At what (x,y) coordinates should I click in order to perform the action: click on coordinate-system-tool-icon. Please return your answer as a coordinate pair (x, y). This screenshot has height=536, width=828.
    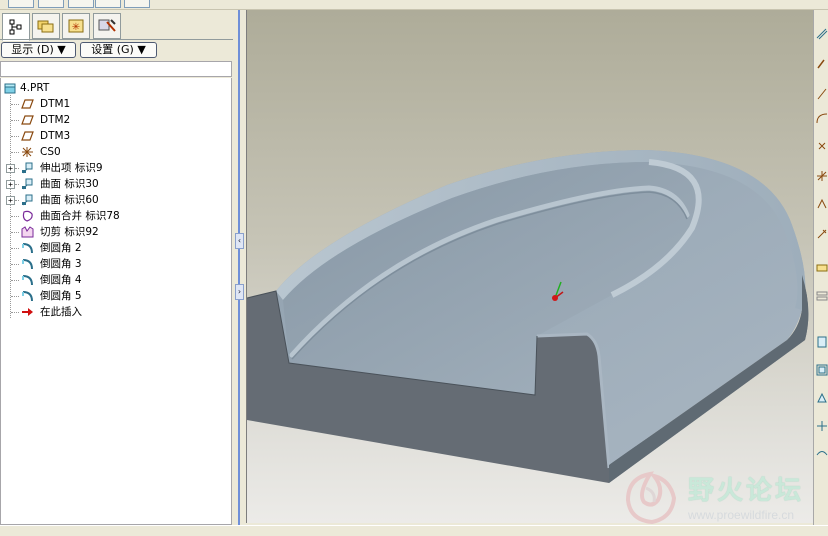
    Looking at the image, I should click on (822, 176).